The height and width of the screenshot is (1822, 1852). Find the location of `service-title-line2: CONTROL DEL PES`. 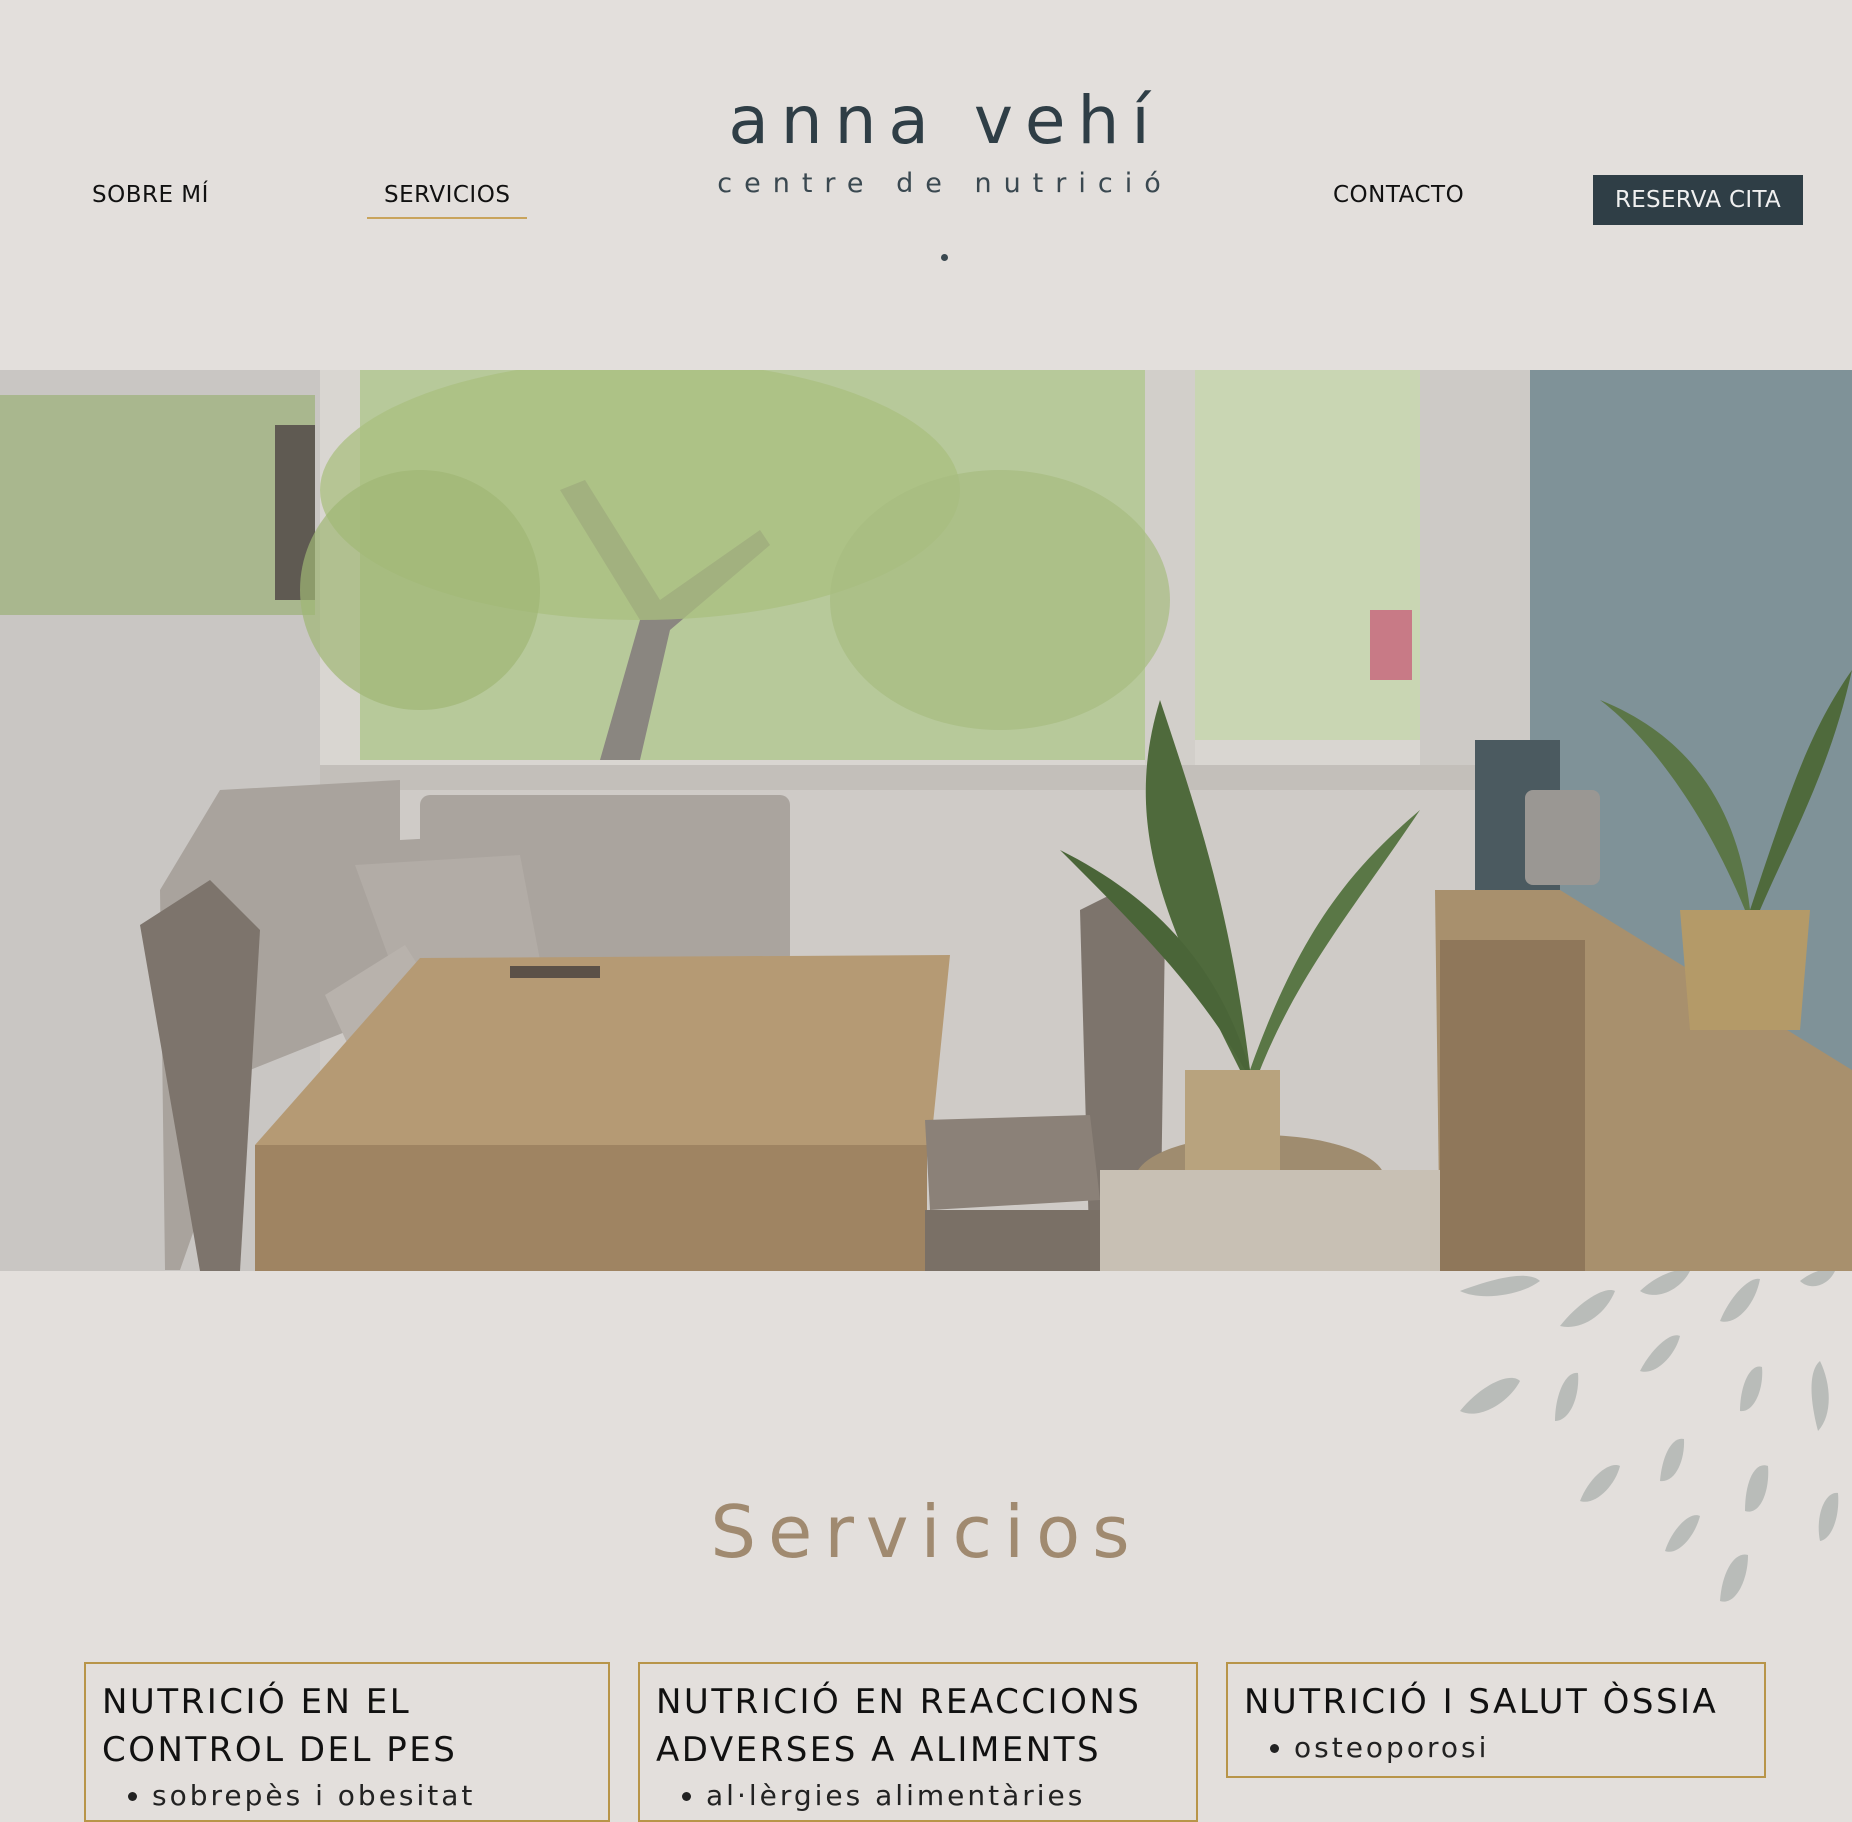

service-title-line2: CONTROL DEL PES is located at coordinates (280, 1750).